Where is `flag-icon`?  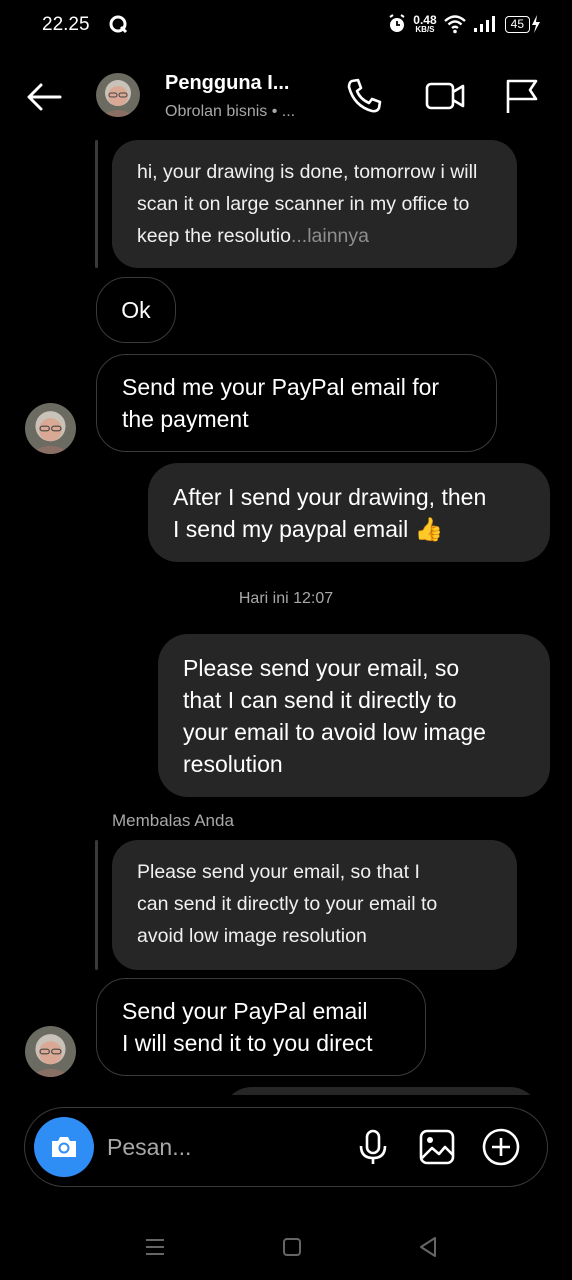
flag-icon is located at coordinates (523, 96).